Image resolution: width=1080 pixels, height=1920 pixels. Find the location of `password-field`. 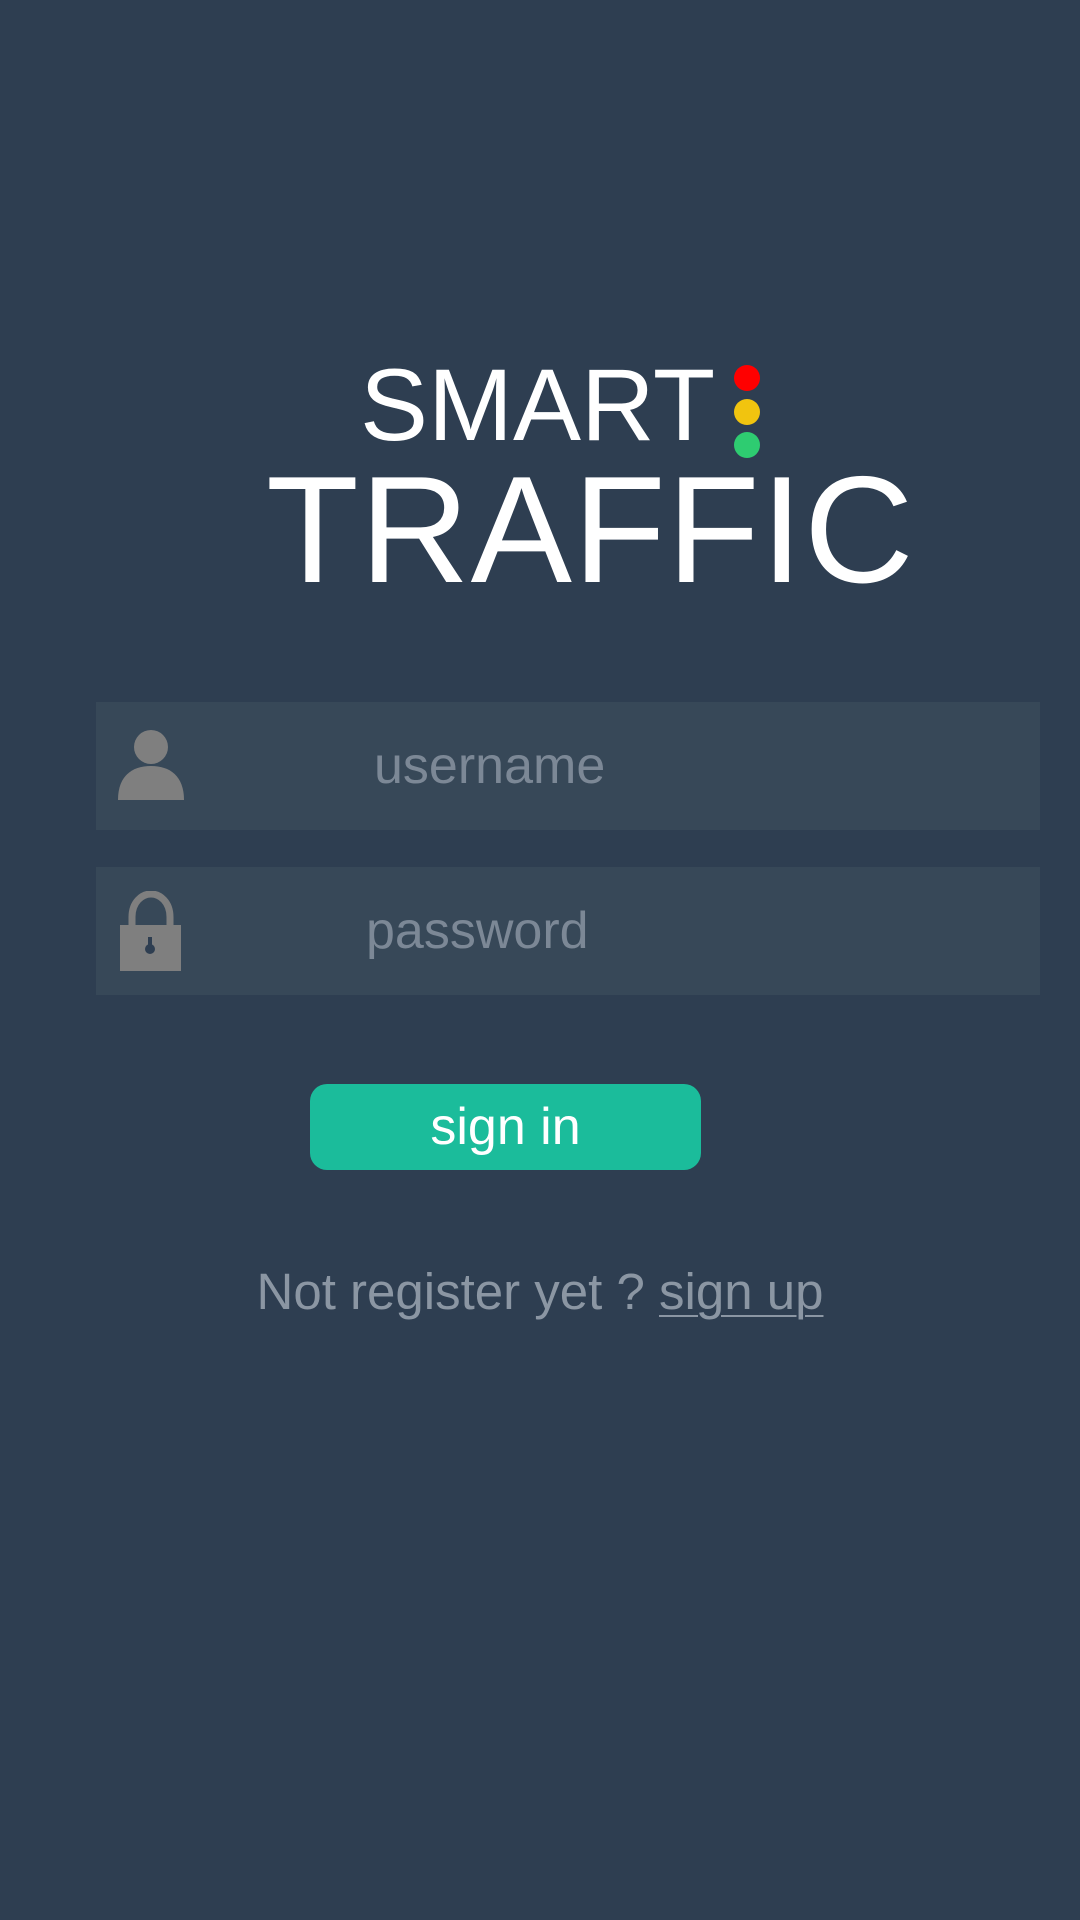

password-field is located at coordinates (568, 931).